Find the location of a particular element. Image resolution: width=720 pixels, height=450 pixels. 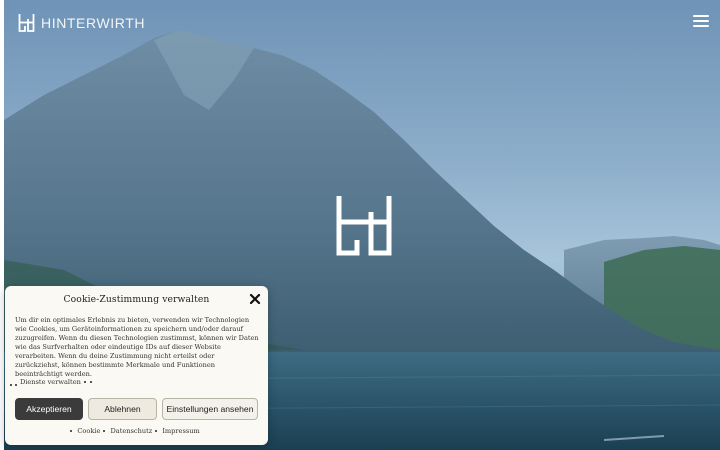

dialog-footer-links: Cookie Datenschutz Impressum is located at coordinates (136, 431).